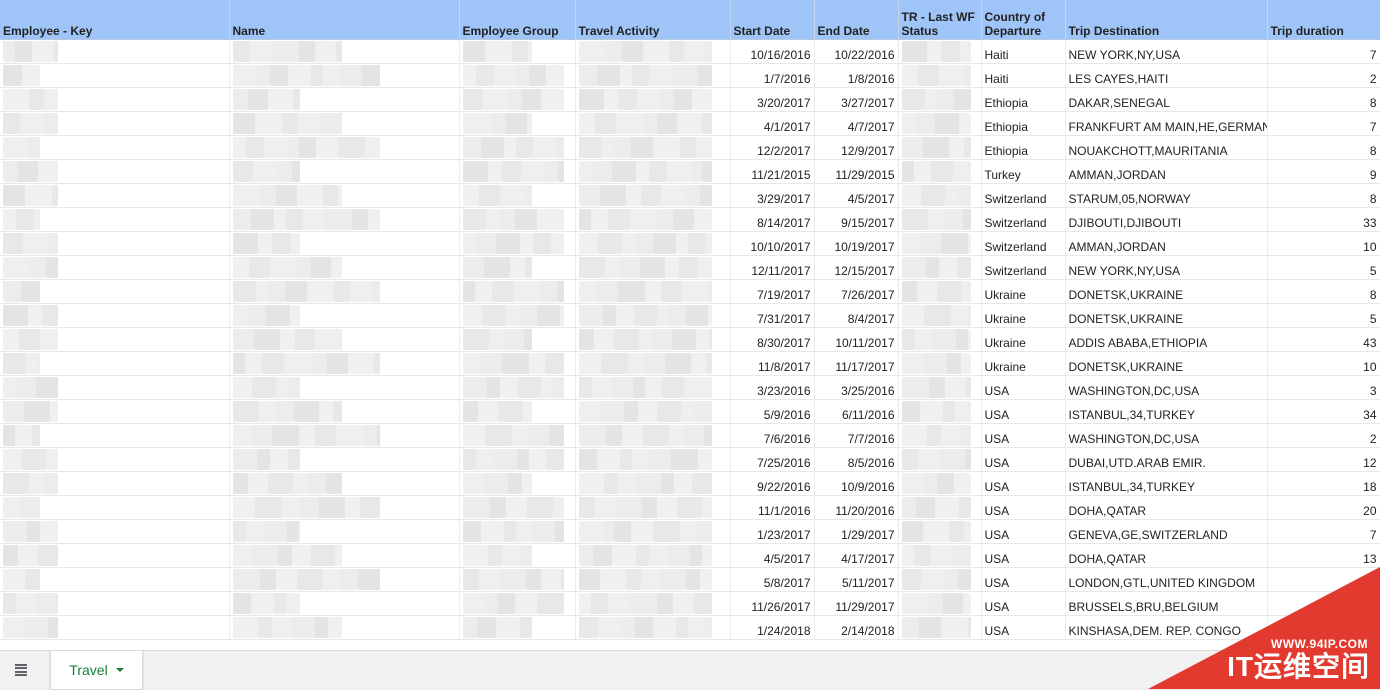 The height and width of the screenshot is (690, 1380). I want to click on header-start-date: Start Date, so click(772, 20).